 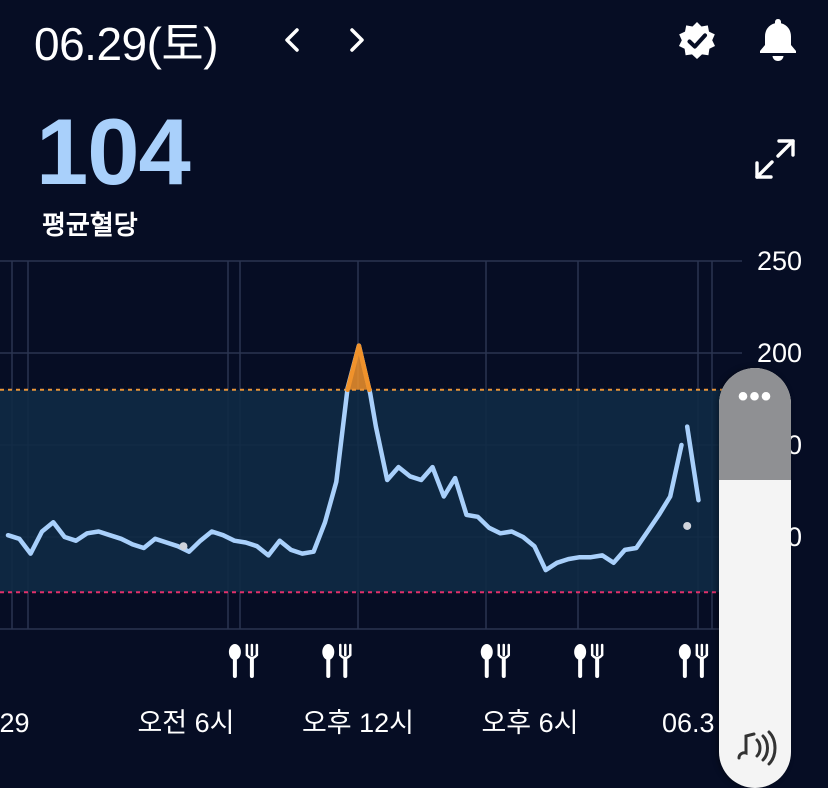 What do you see at coordinates (755, 578) in the screenshot?
I see `floating-side-panel: •••` at bounding box center [755, 578].